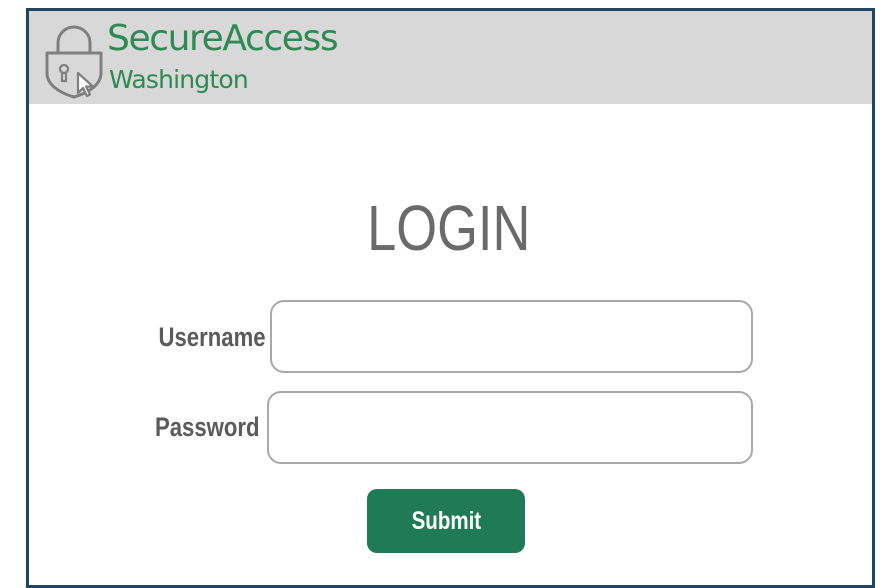  What do you see at coordinates (449, 228) in the screenshot?
I see `page-title: LOGIN` at bounding box center [449, 228].